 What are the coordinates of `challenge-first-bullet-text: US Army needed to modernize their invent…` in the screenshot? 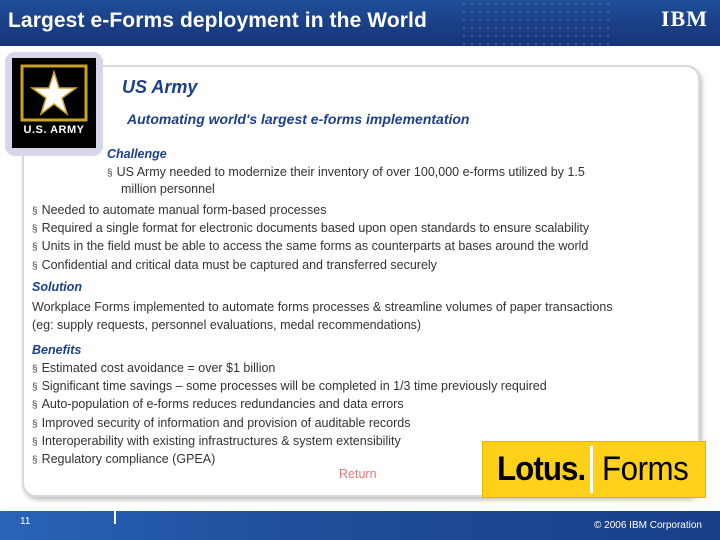 It's located at (350, 172).